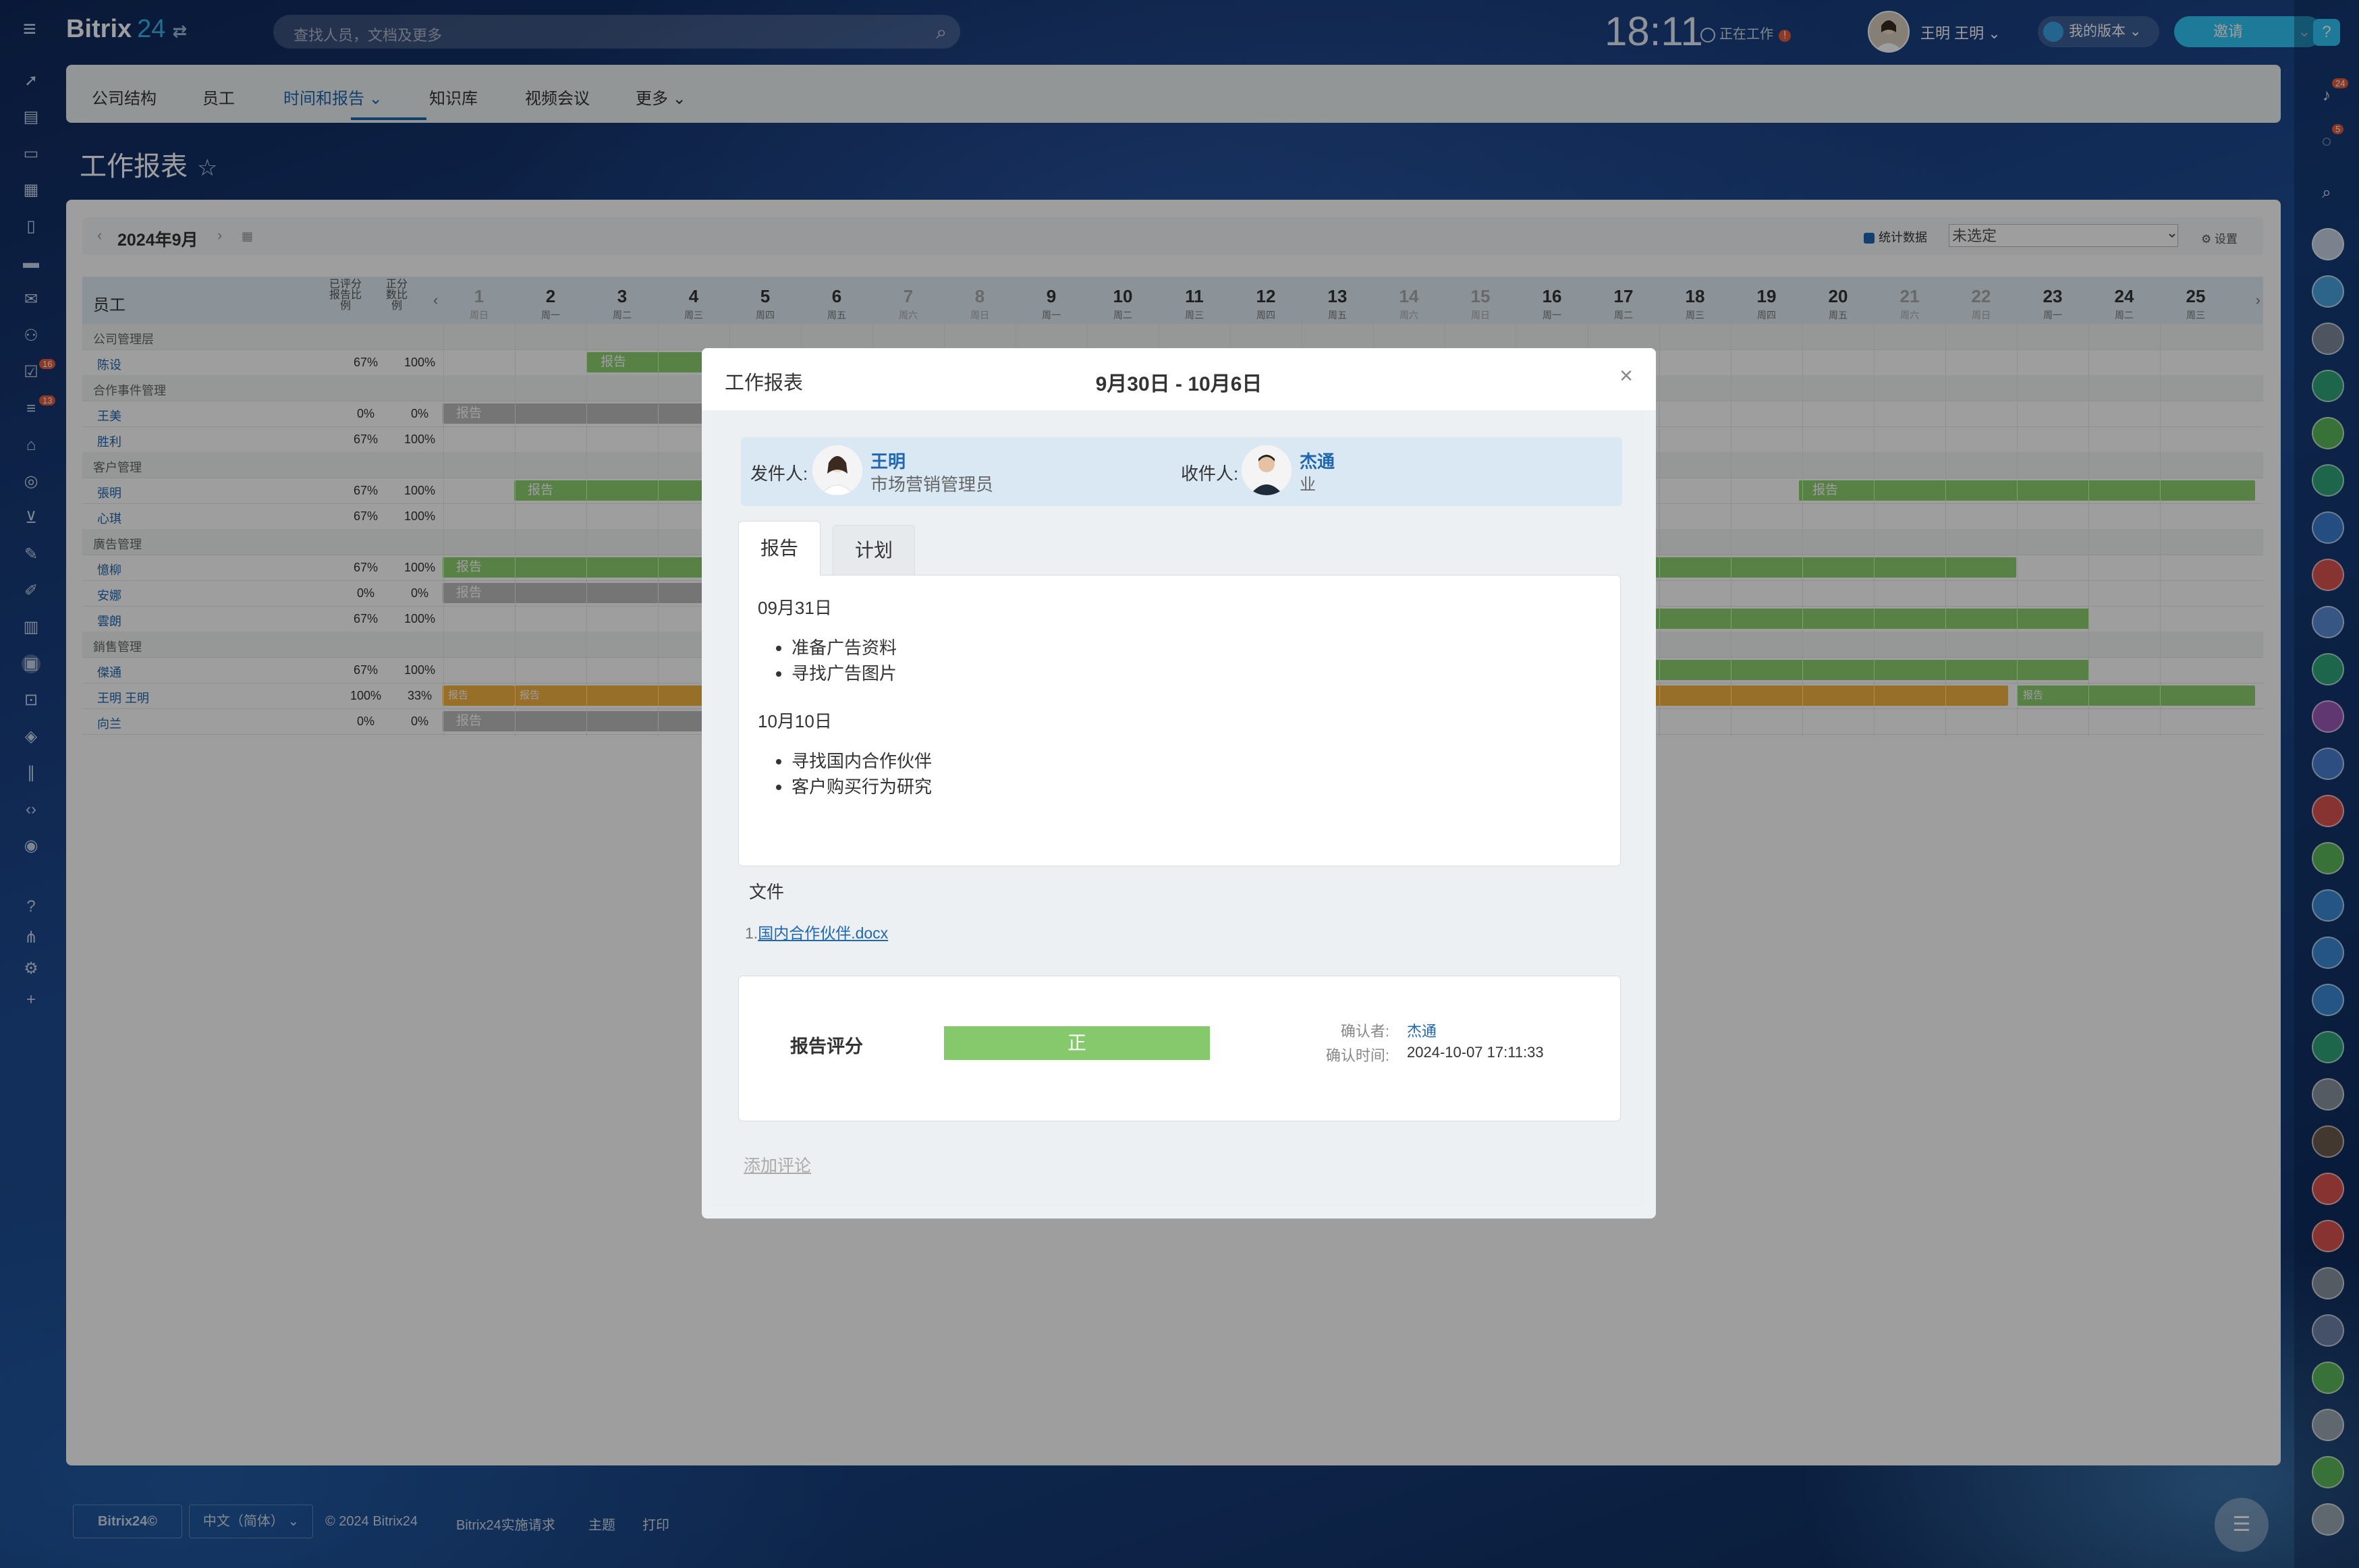 The height and width of the screenshot is (1568, 2359). Describe the element at coordinates (1476, 1052) in the screenshot. I see `confirmed-time: 2024-10-07 17:11:33` at that location.